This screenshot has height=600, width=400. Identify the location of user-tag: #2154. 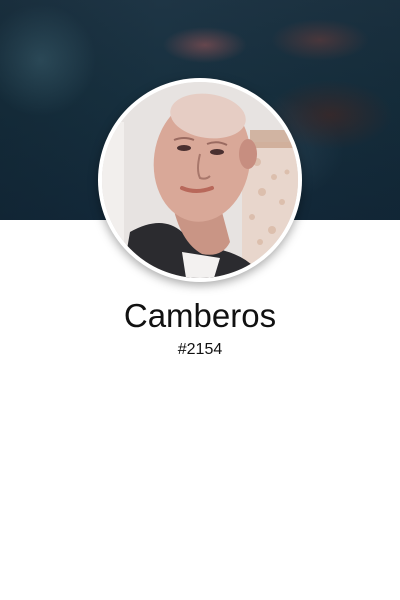
(200, 349).